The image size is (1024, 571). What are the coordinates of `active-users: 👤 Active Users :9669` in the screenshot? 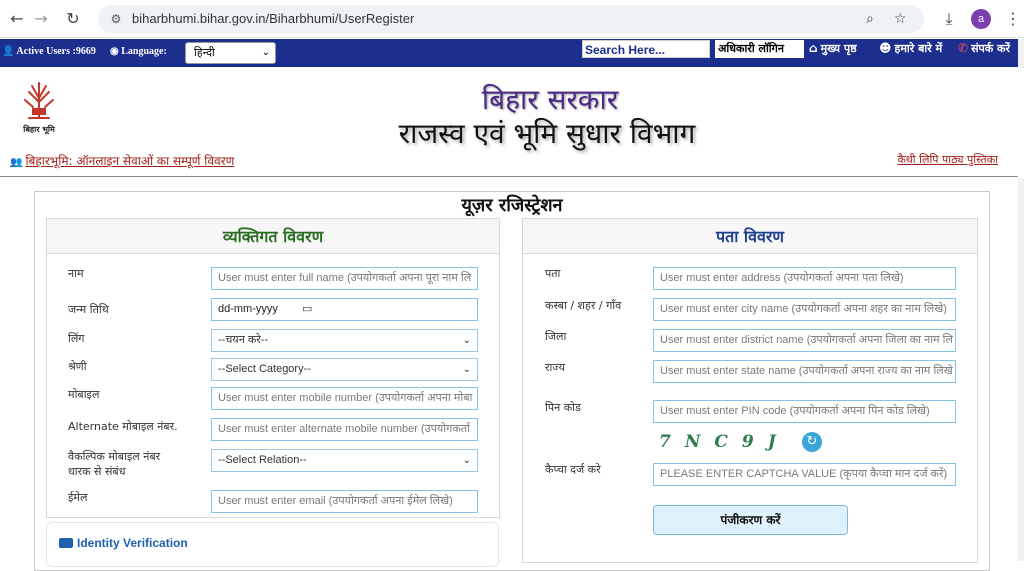 It's located at (49, 51).